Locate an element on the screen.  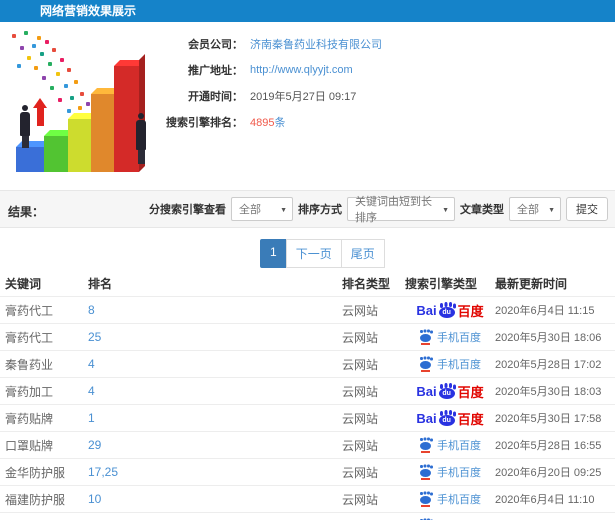
keyword-cell: 膏药贴牌 is located at coordinates (29, 418).